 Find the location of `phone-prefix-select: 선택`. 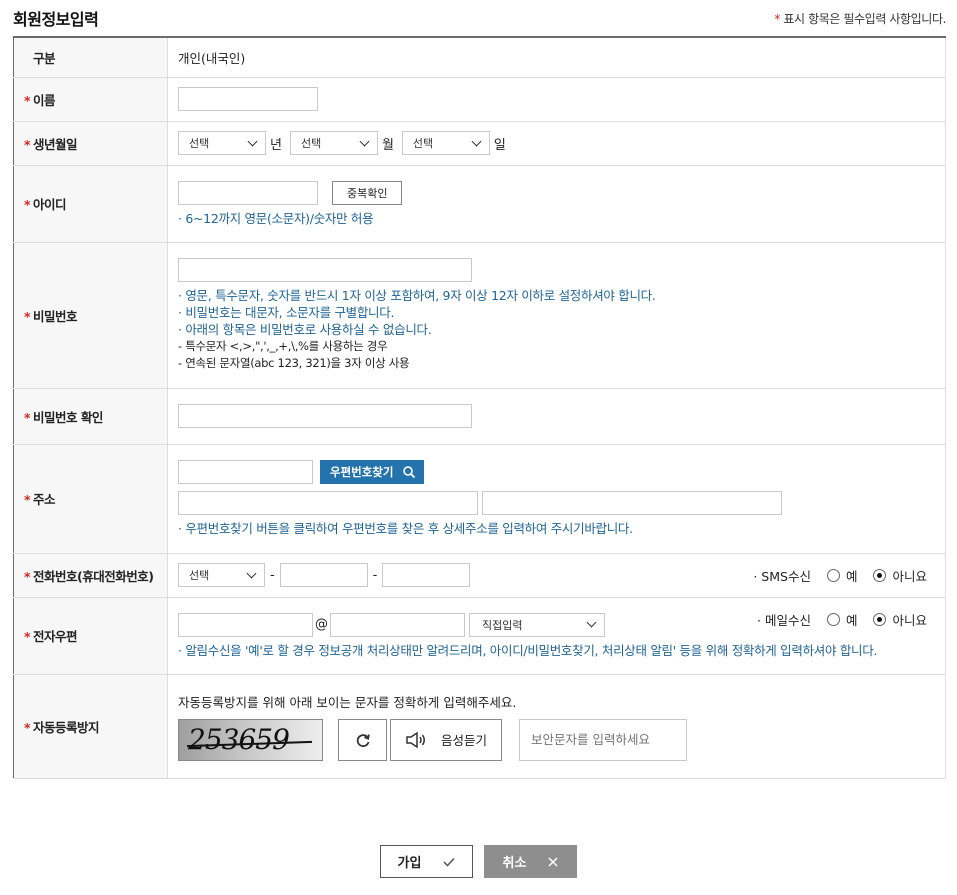

phone-prefix-select: 선택 is located at coordinates (221, 575).